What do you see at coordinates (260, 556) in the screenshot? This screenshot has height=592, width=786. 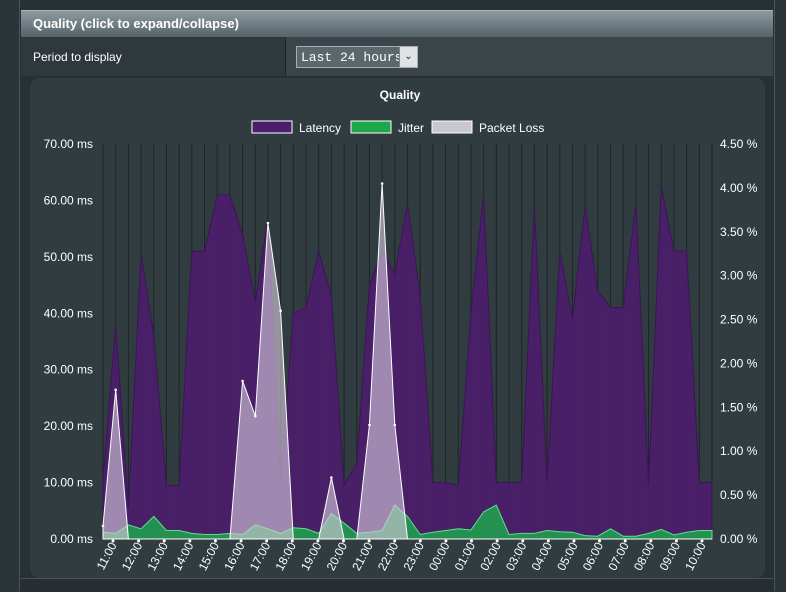 I see `x-tick-label: 17:00` at bounding box center [260, 556].